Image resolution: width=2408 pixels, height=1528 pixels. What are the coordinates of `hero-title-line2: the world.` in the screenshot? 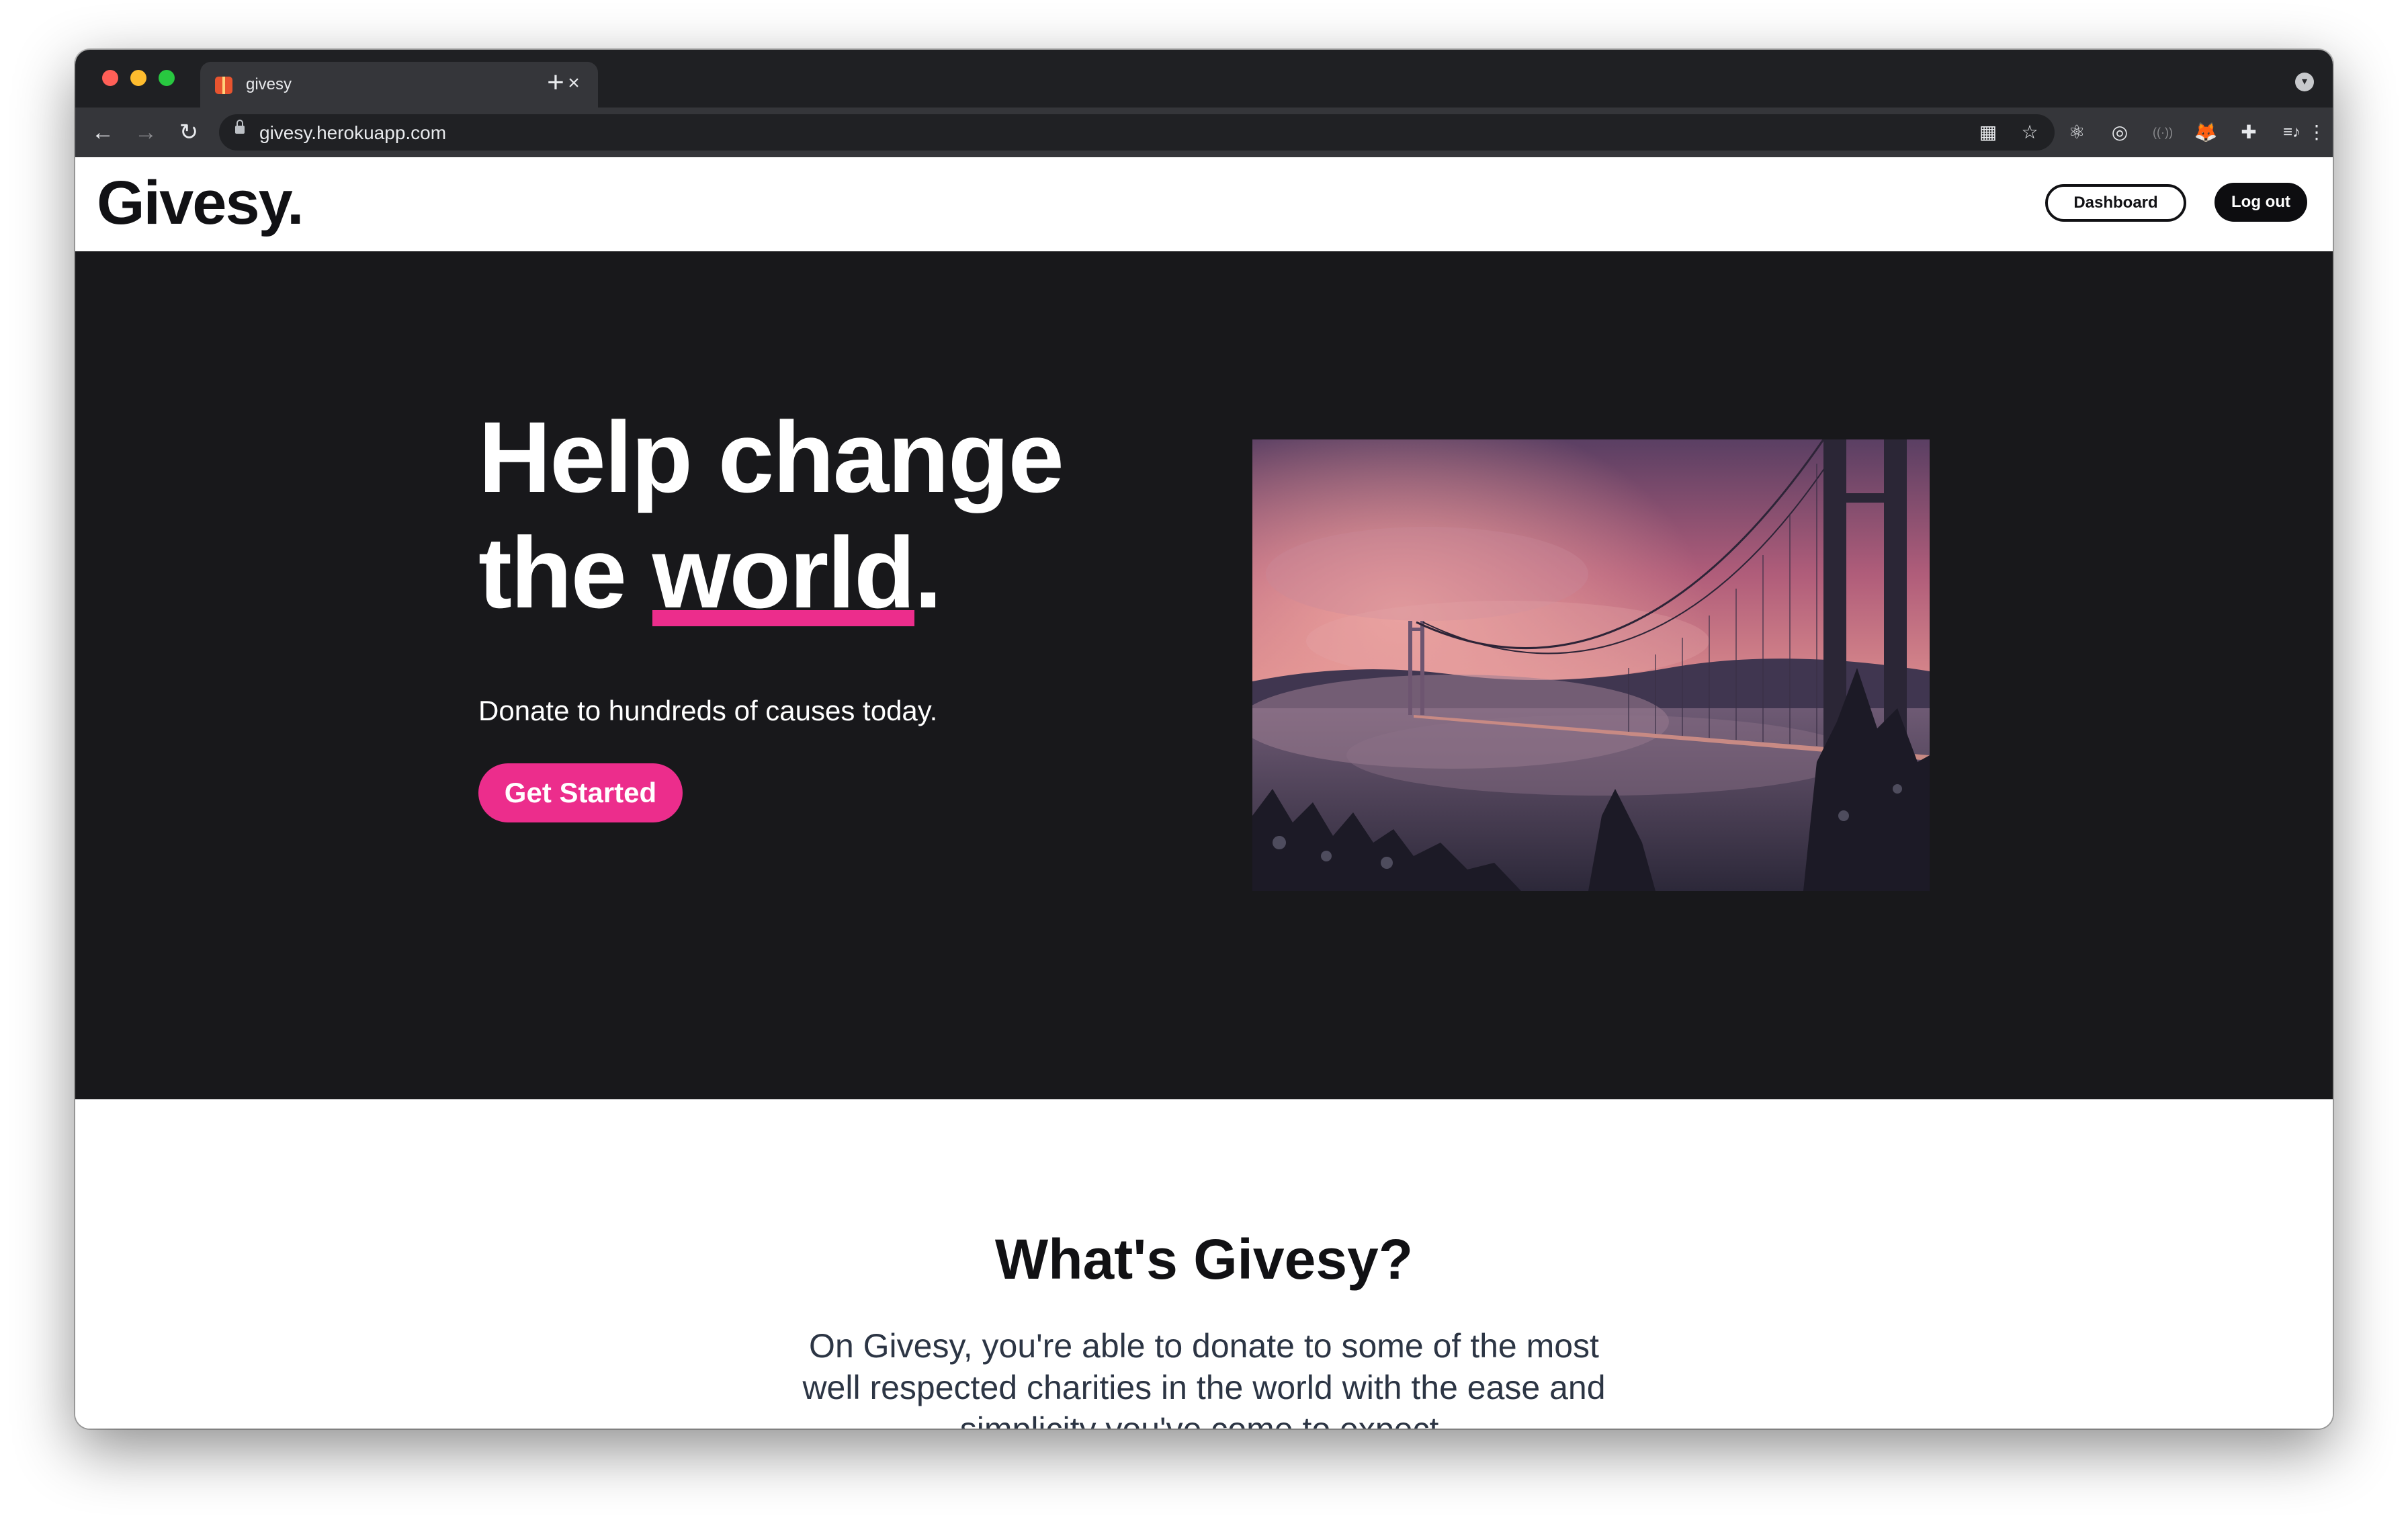 It's located at (847, 573).